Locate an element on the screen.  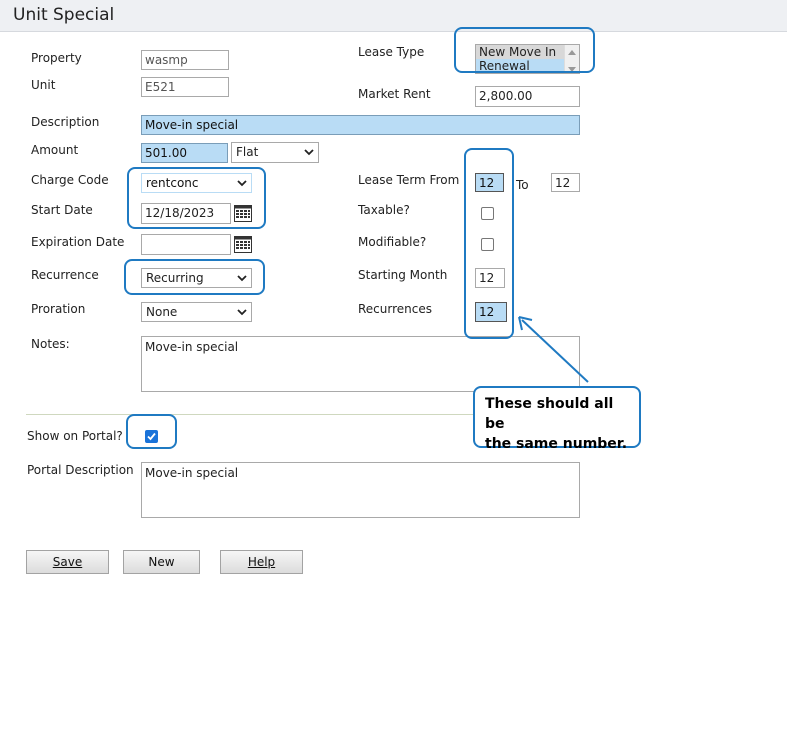
unit-field: E521 is located at coordinates (185, 87).